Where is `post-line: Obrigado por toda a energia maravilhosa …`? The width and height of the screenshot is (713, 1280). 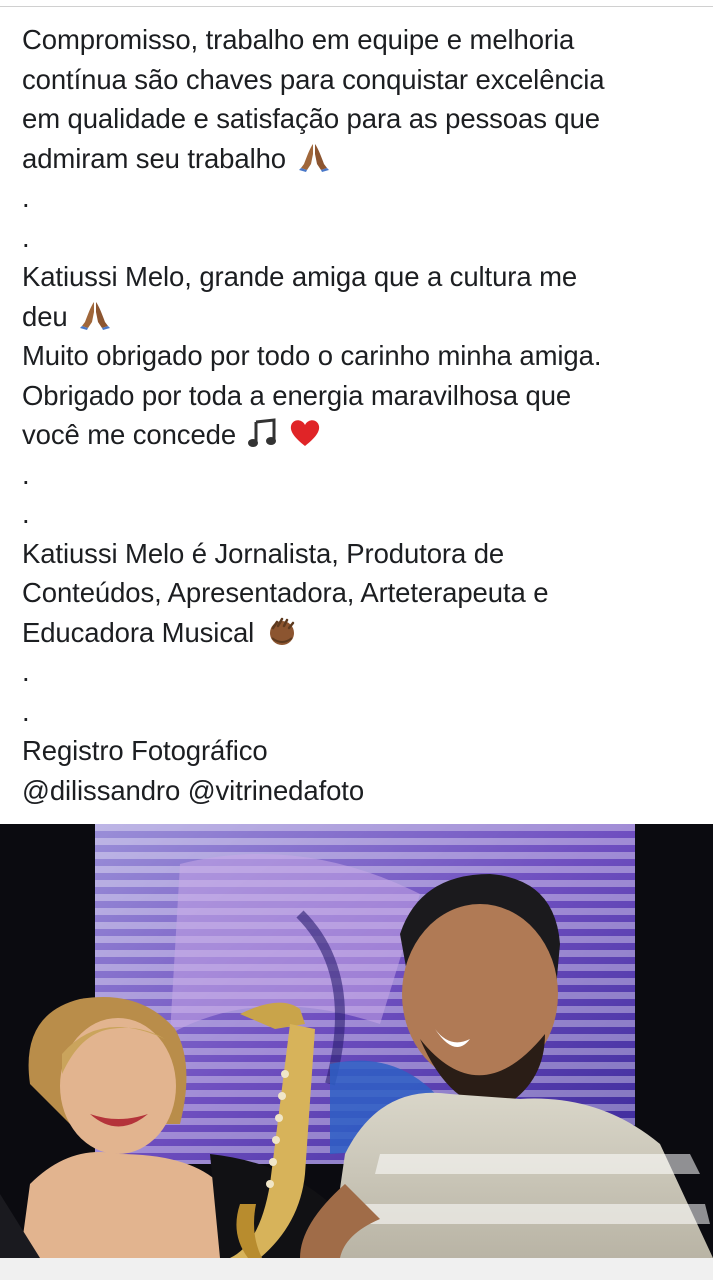 post-line: Obrigado por toda a energia maravilhosa … is located at coordinates (297, 395).